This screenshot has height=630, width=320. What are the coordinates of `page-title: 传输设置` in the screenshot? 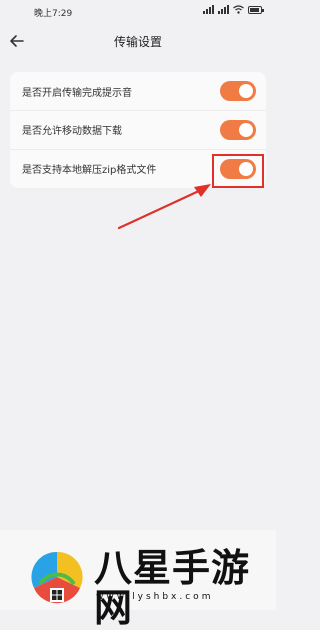 It's located at (137, 42).